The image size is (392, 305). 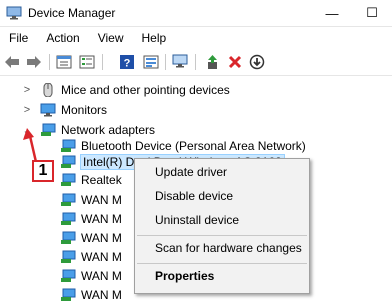 I want to click on tree-item-label: Monitors, so click(x=84, y=110).